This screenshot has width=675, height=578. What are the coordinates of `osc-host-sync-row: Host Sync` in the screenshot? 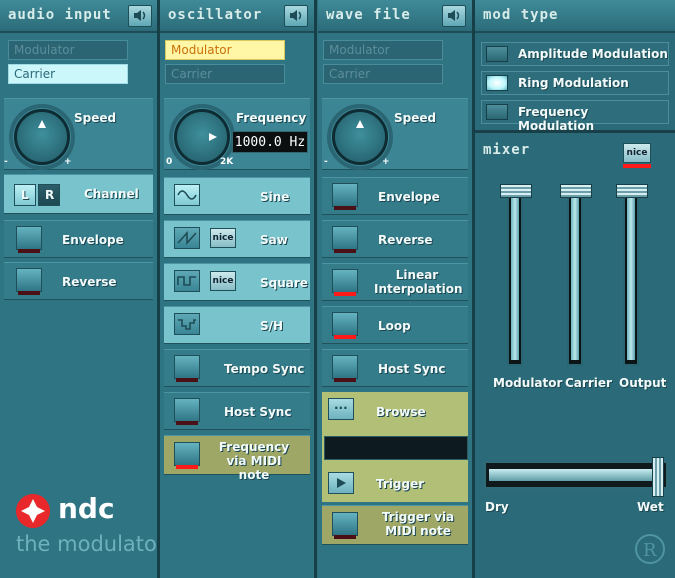 It's located at (237, 411).